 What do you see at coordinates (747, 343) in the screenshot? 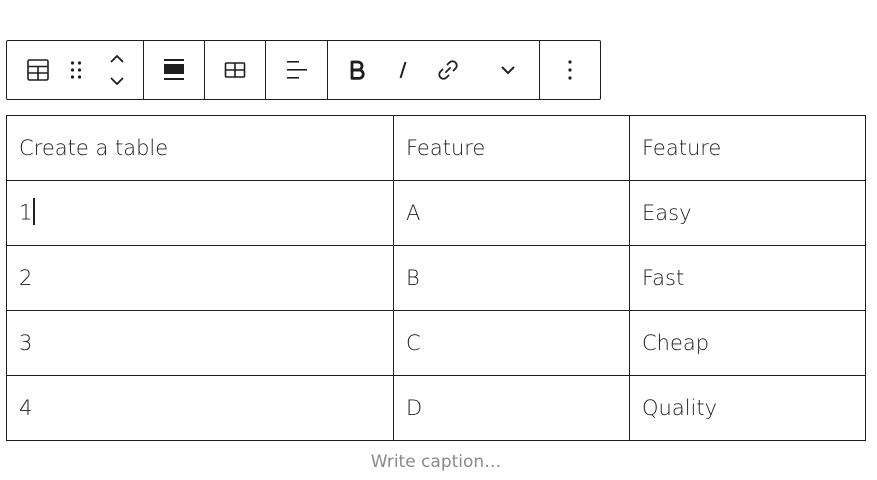
I see `table-cell: Cheap` at bounding box center [747, 343].